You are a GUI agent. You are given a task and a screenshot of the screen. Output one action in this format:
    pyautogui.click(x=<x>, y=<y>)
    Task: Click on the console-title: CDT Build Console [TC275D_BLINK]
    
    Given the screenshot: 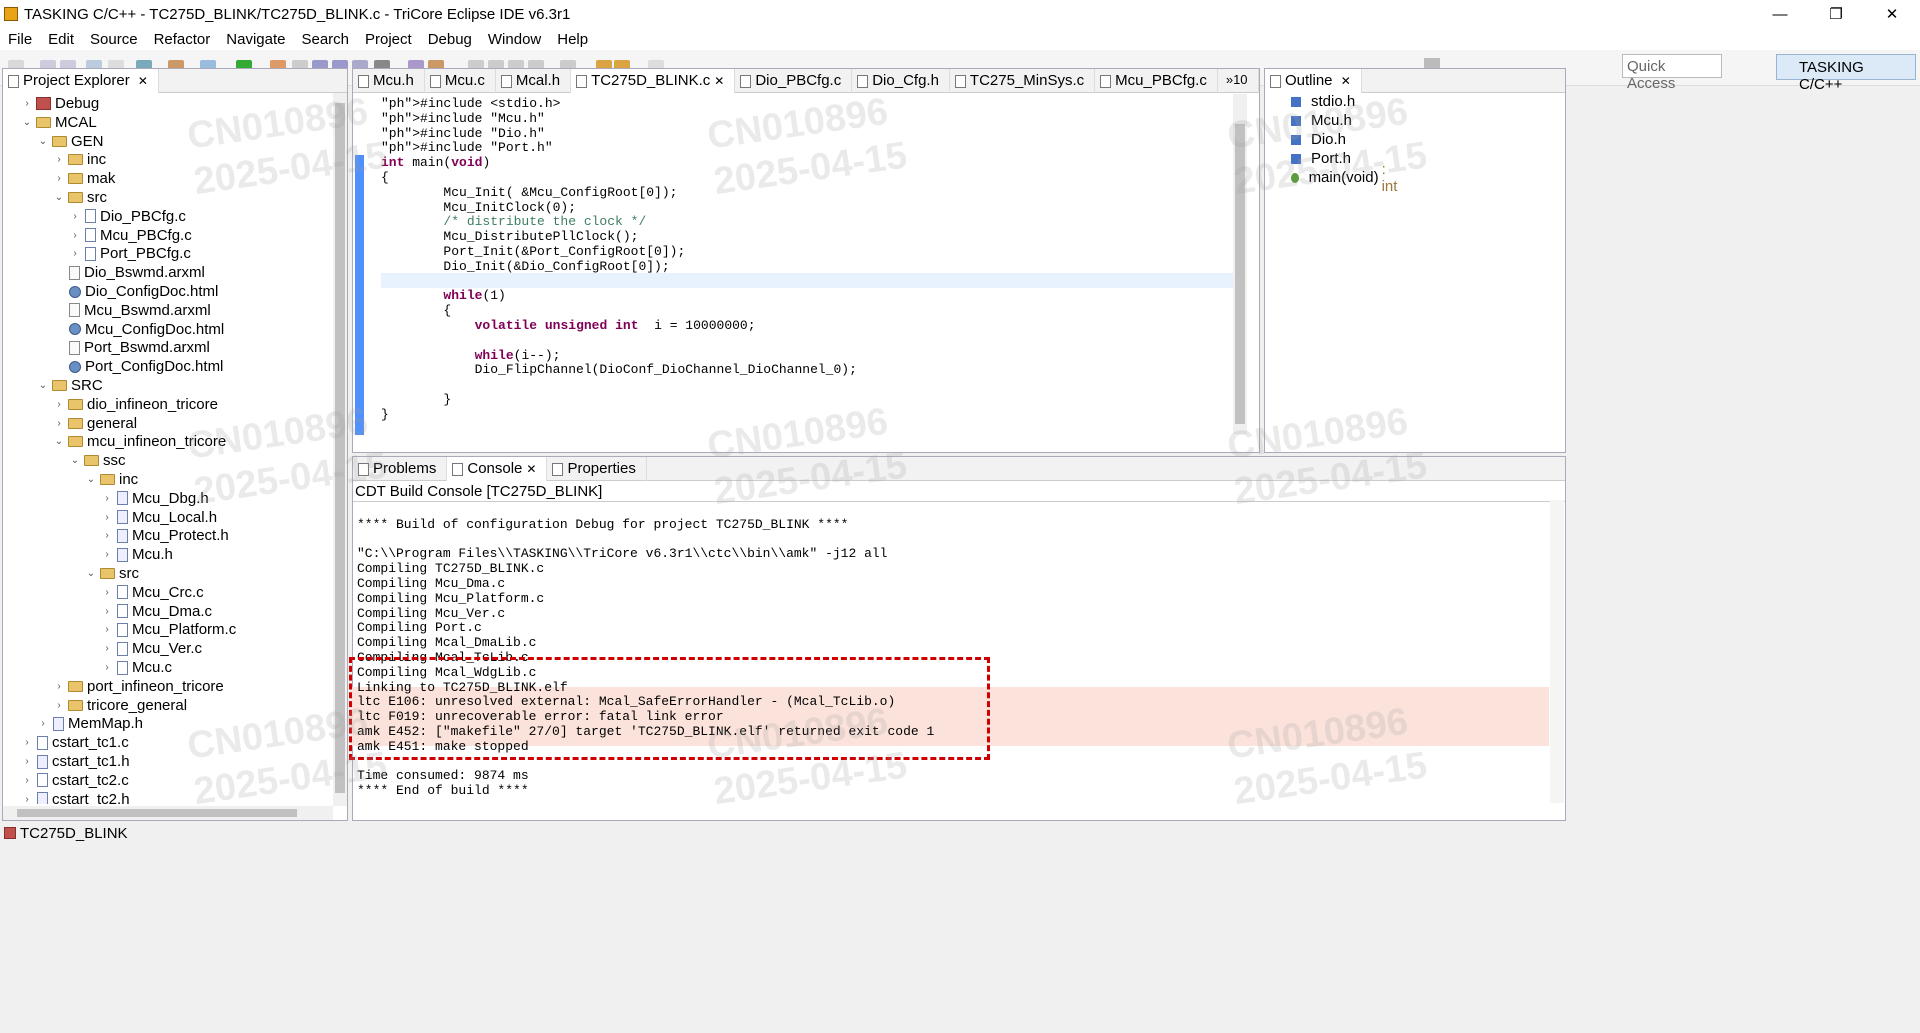 What is the action you would take?
    pyautogui.click(x=479, y=491)
    